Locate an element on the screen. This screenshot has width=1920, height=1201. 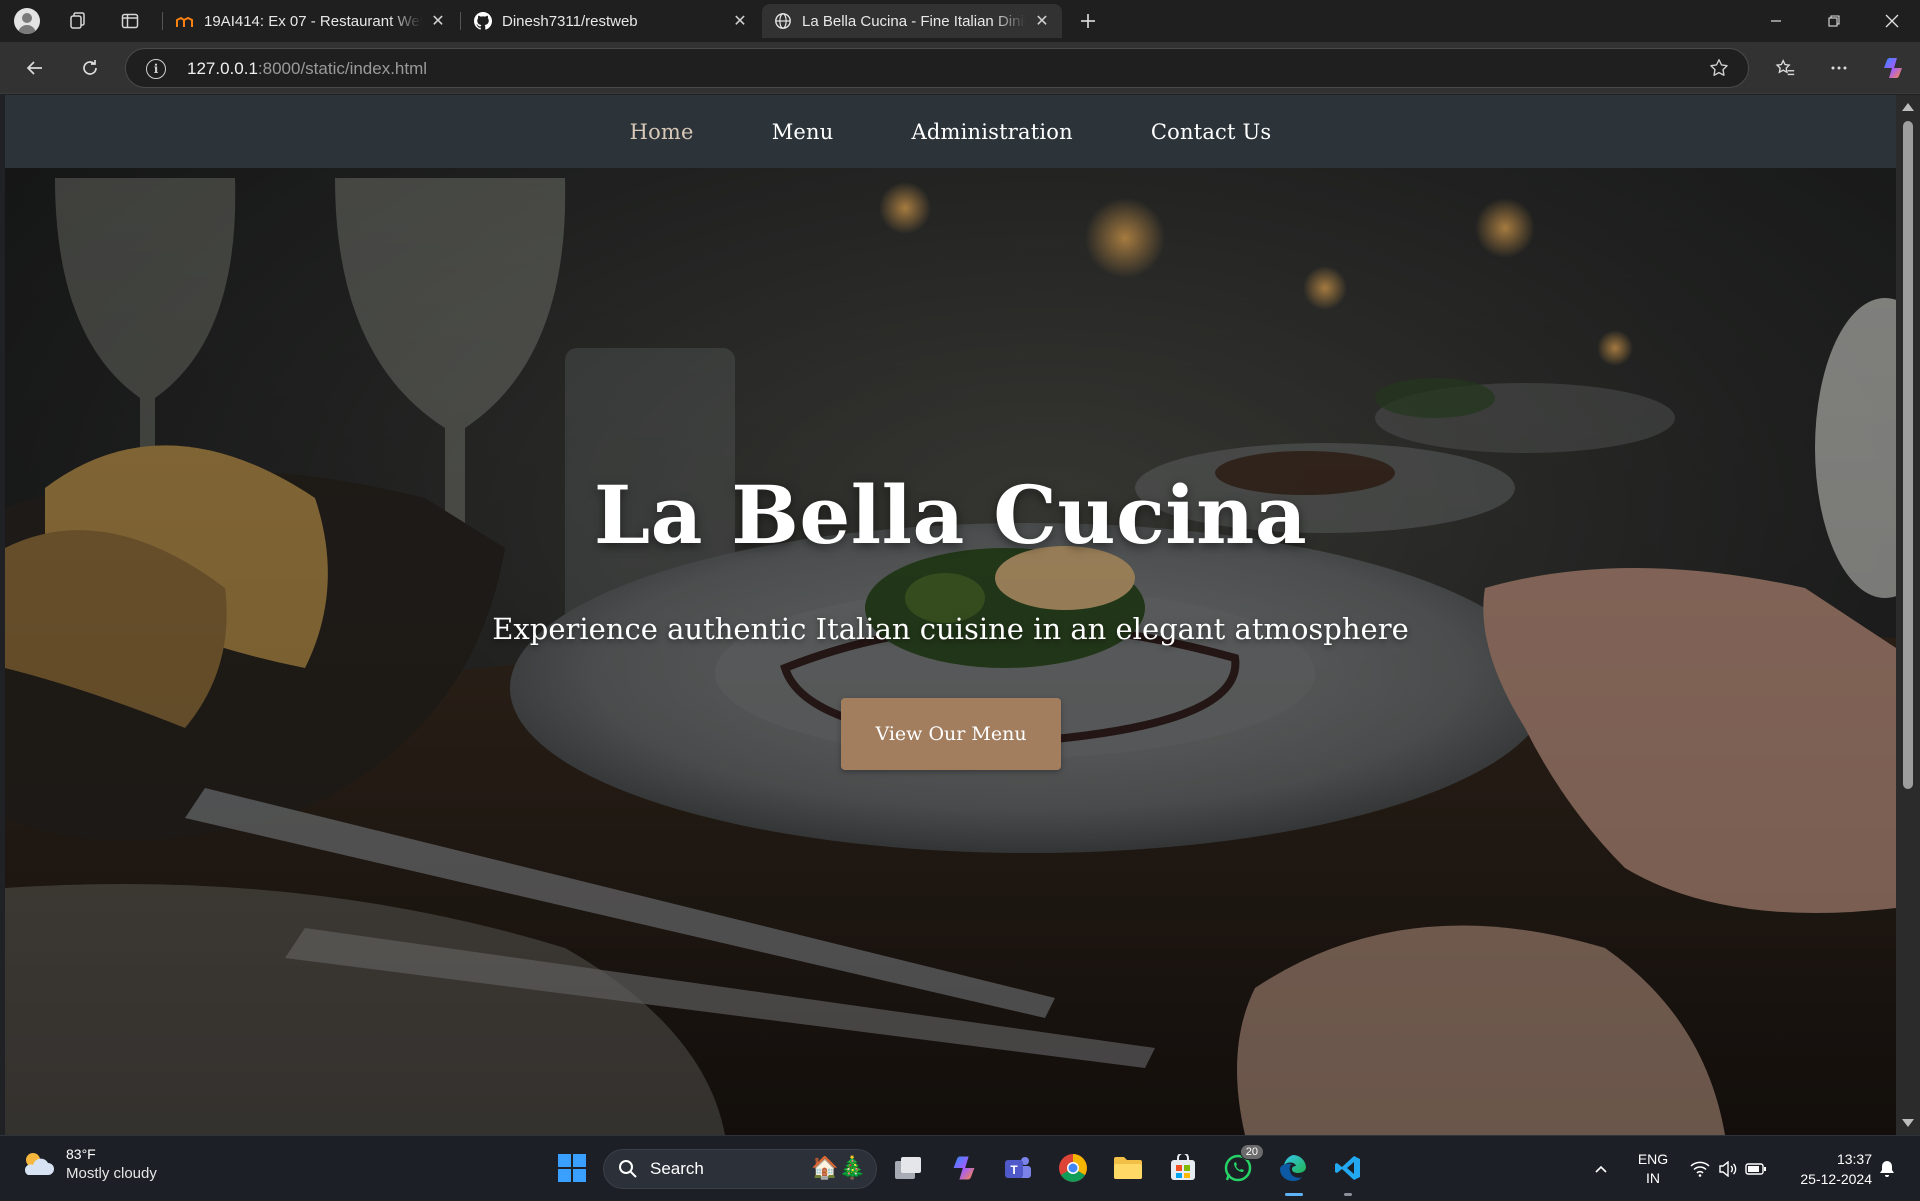
close-window-button is located at coordinates (1892, 21).